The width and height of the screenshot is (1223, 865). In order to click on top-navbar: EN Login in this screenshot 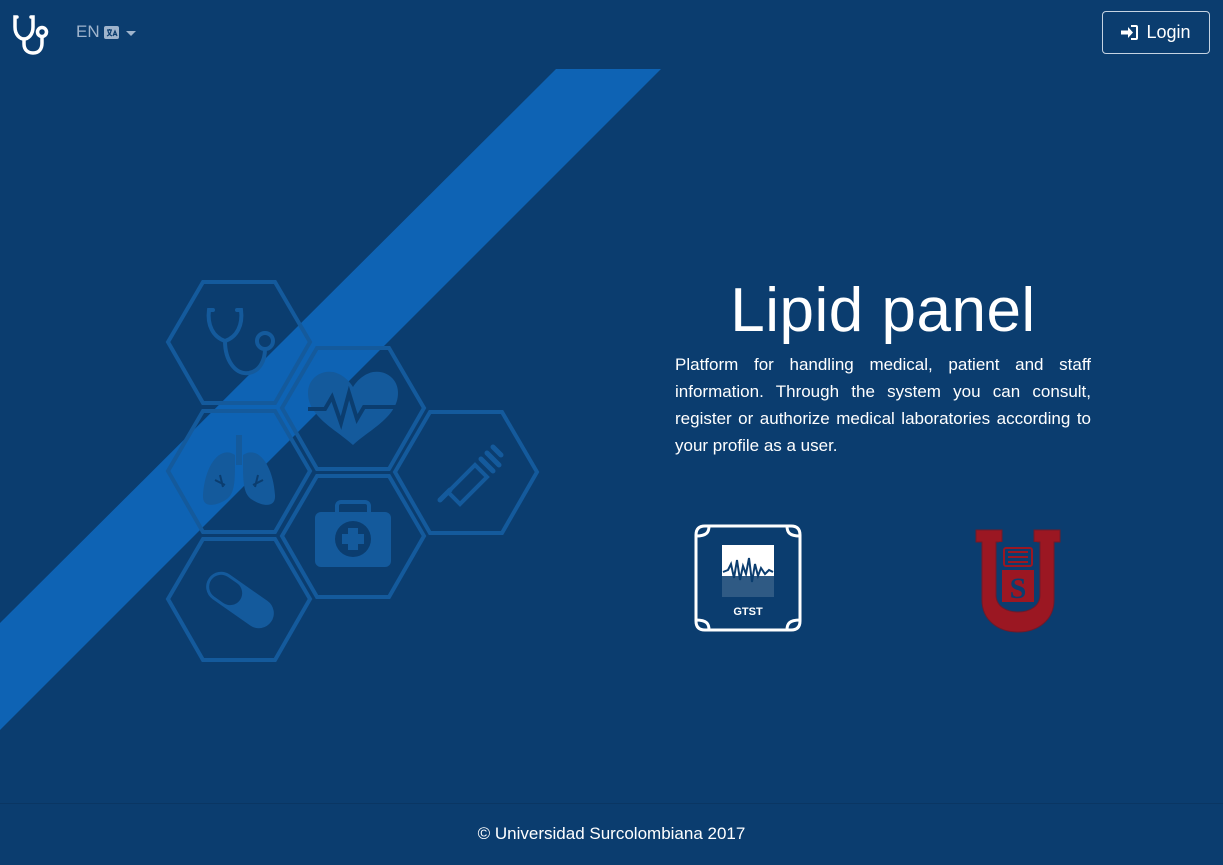, I will do `click(611, 34)`.